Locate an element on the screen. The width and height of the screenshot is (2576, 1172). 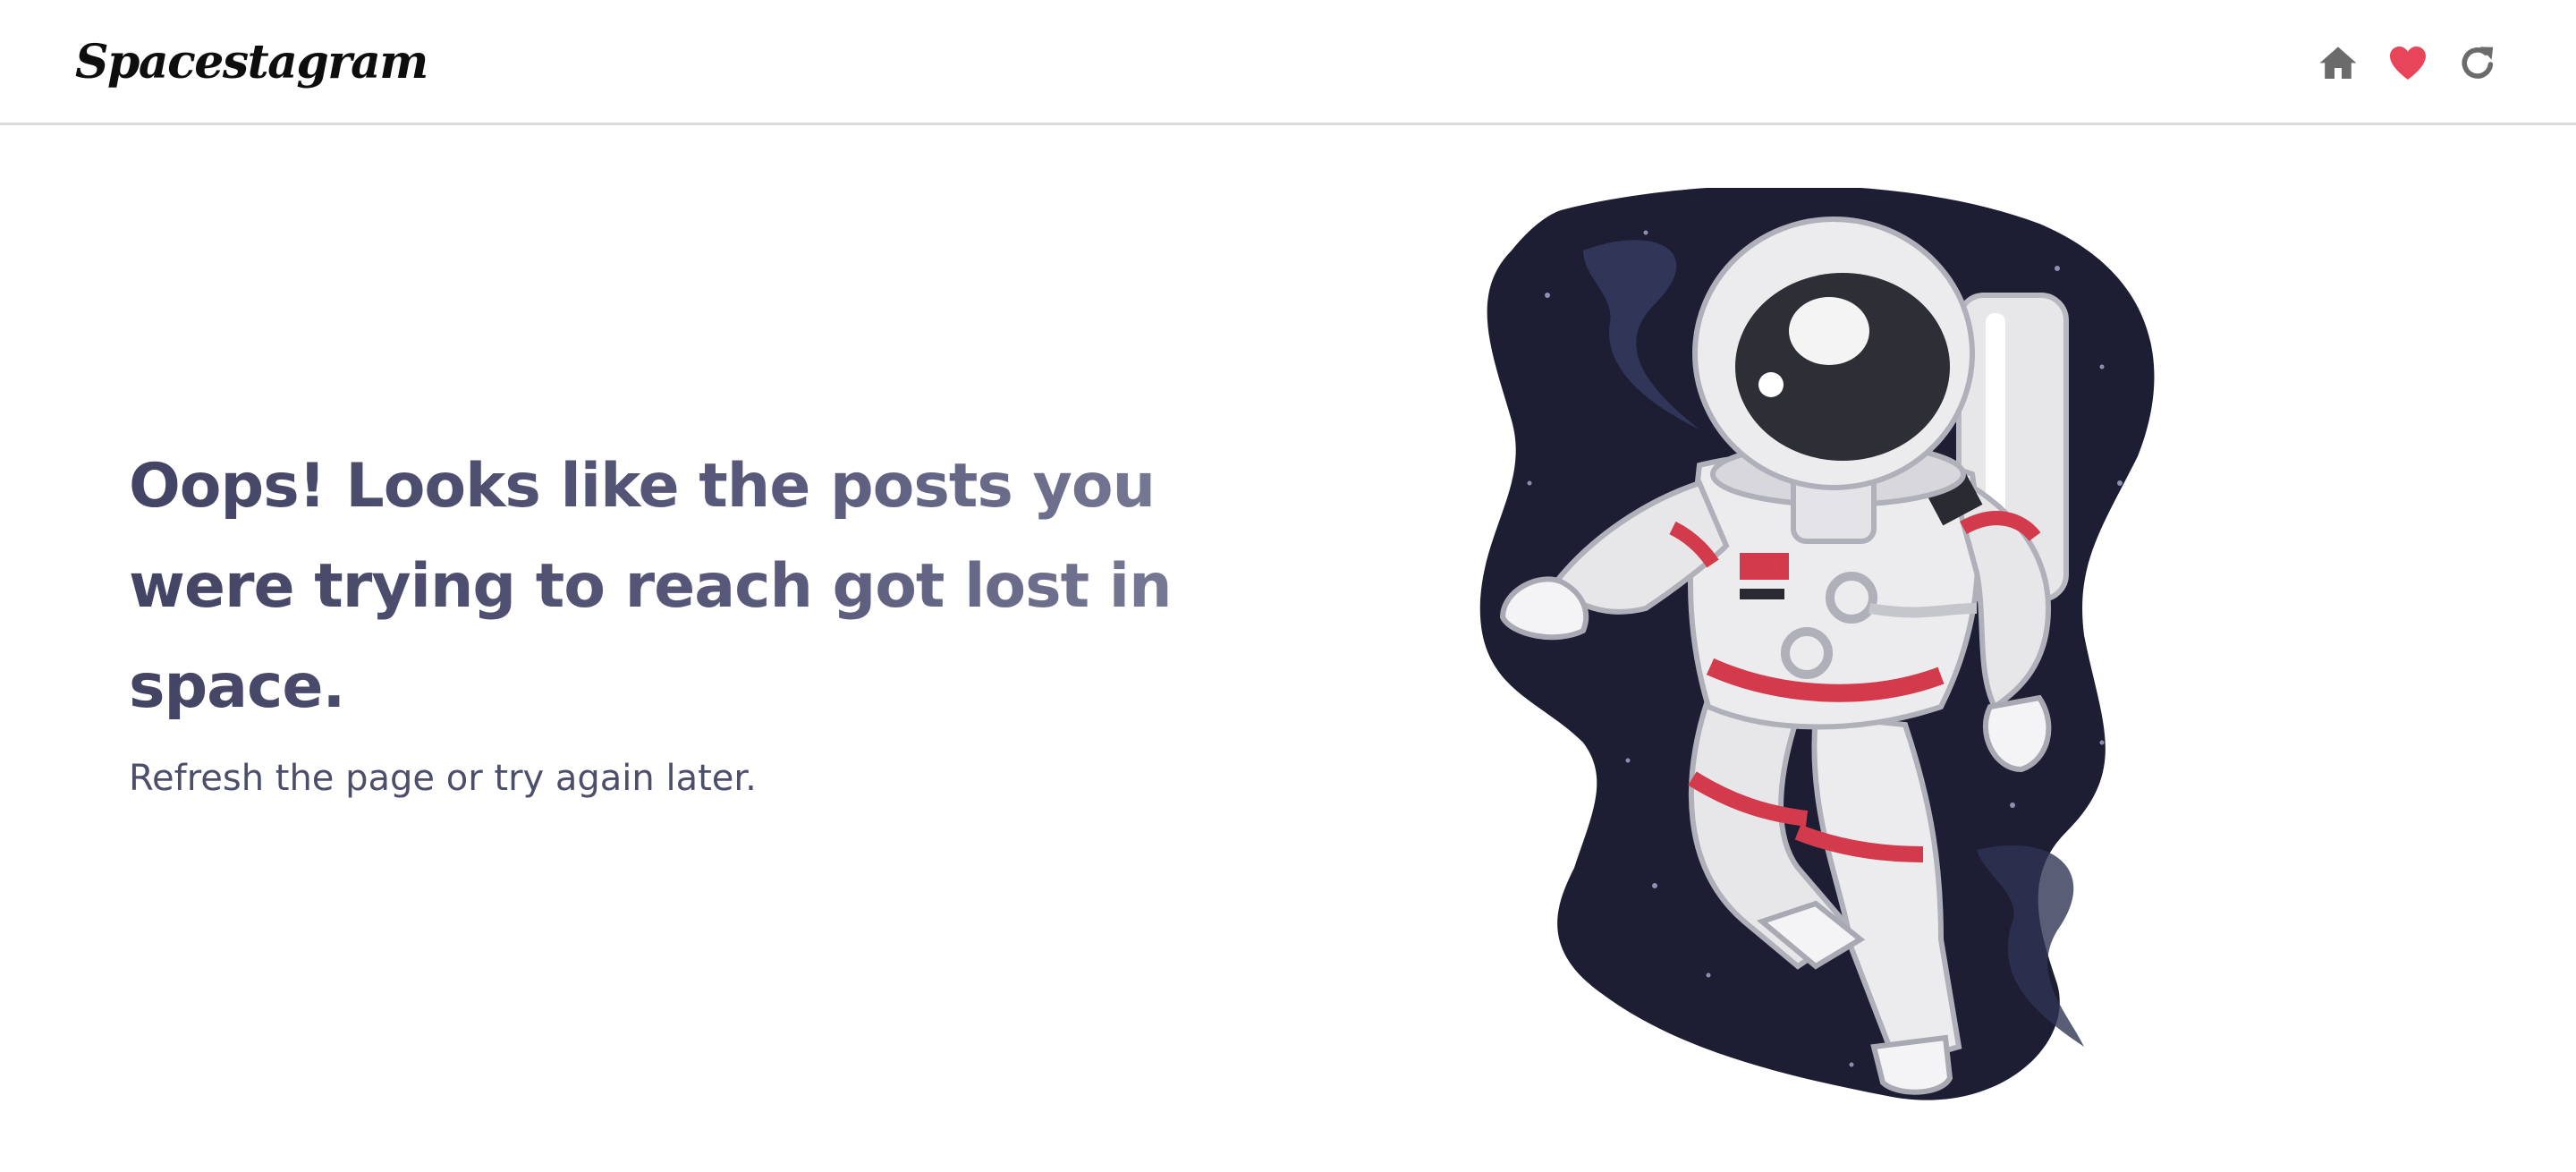
error-subtext: Refresh the page or try again later. is located at coordinates (443, 778).